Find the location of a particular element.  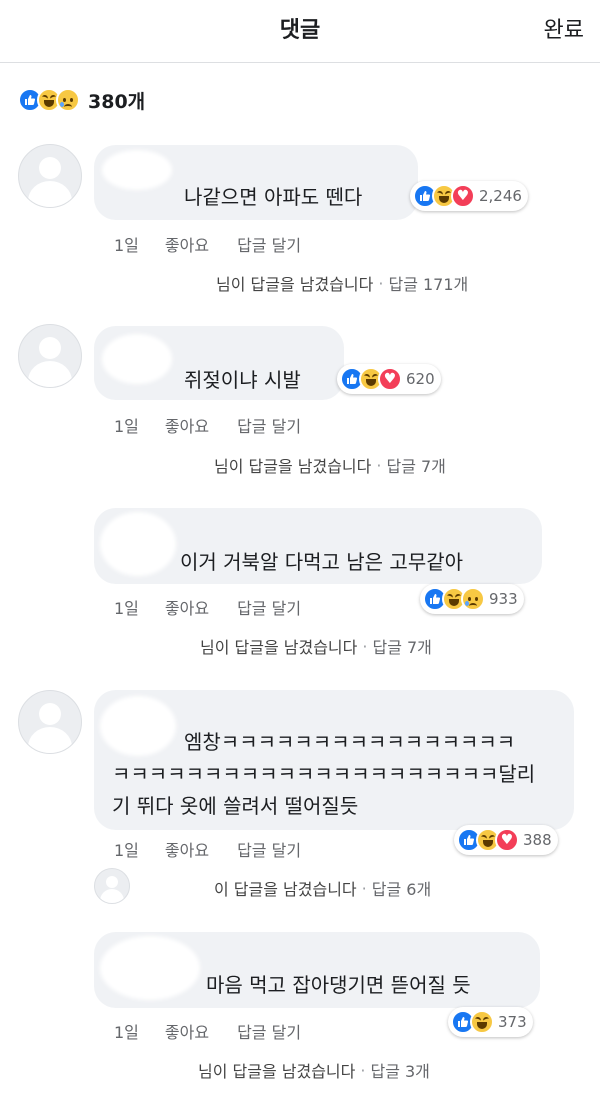

reaction-badge: 620 is located at coordinates (389, 379).